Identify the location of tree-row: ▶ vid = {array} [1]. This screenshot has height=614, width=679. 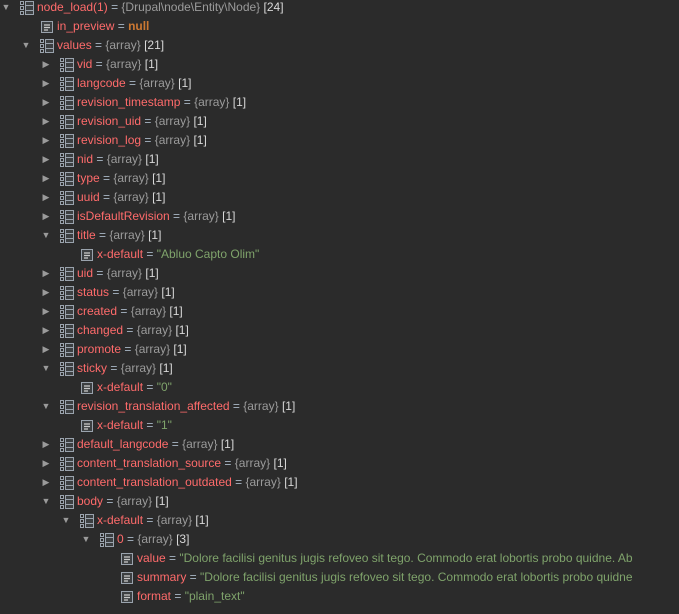
(339, 64).